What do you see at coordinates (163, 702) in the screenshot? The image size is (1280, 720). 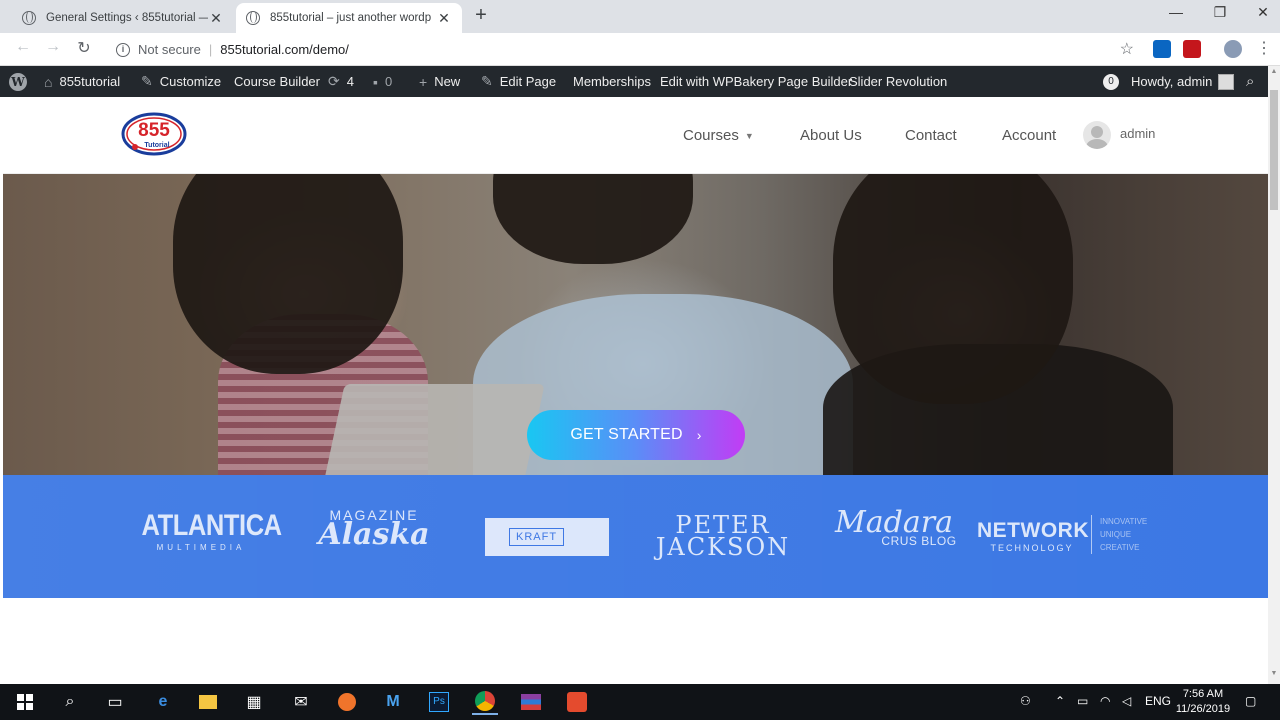 I see `edge-icon: e` at bounding box center [163, 702].